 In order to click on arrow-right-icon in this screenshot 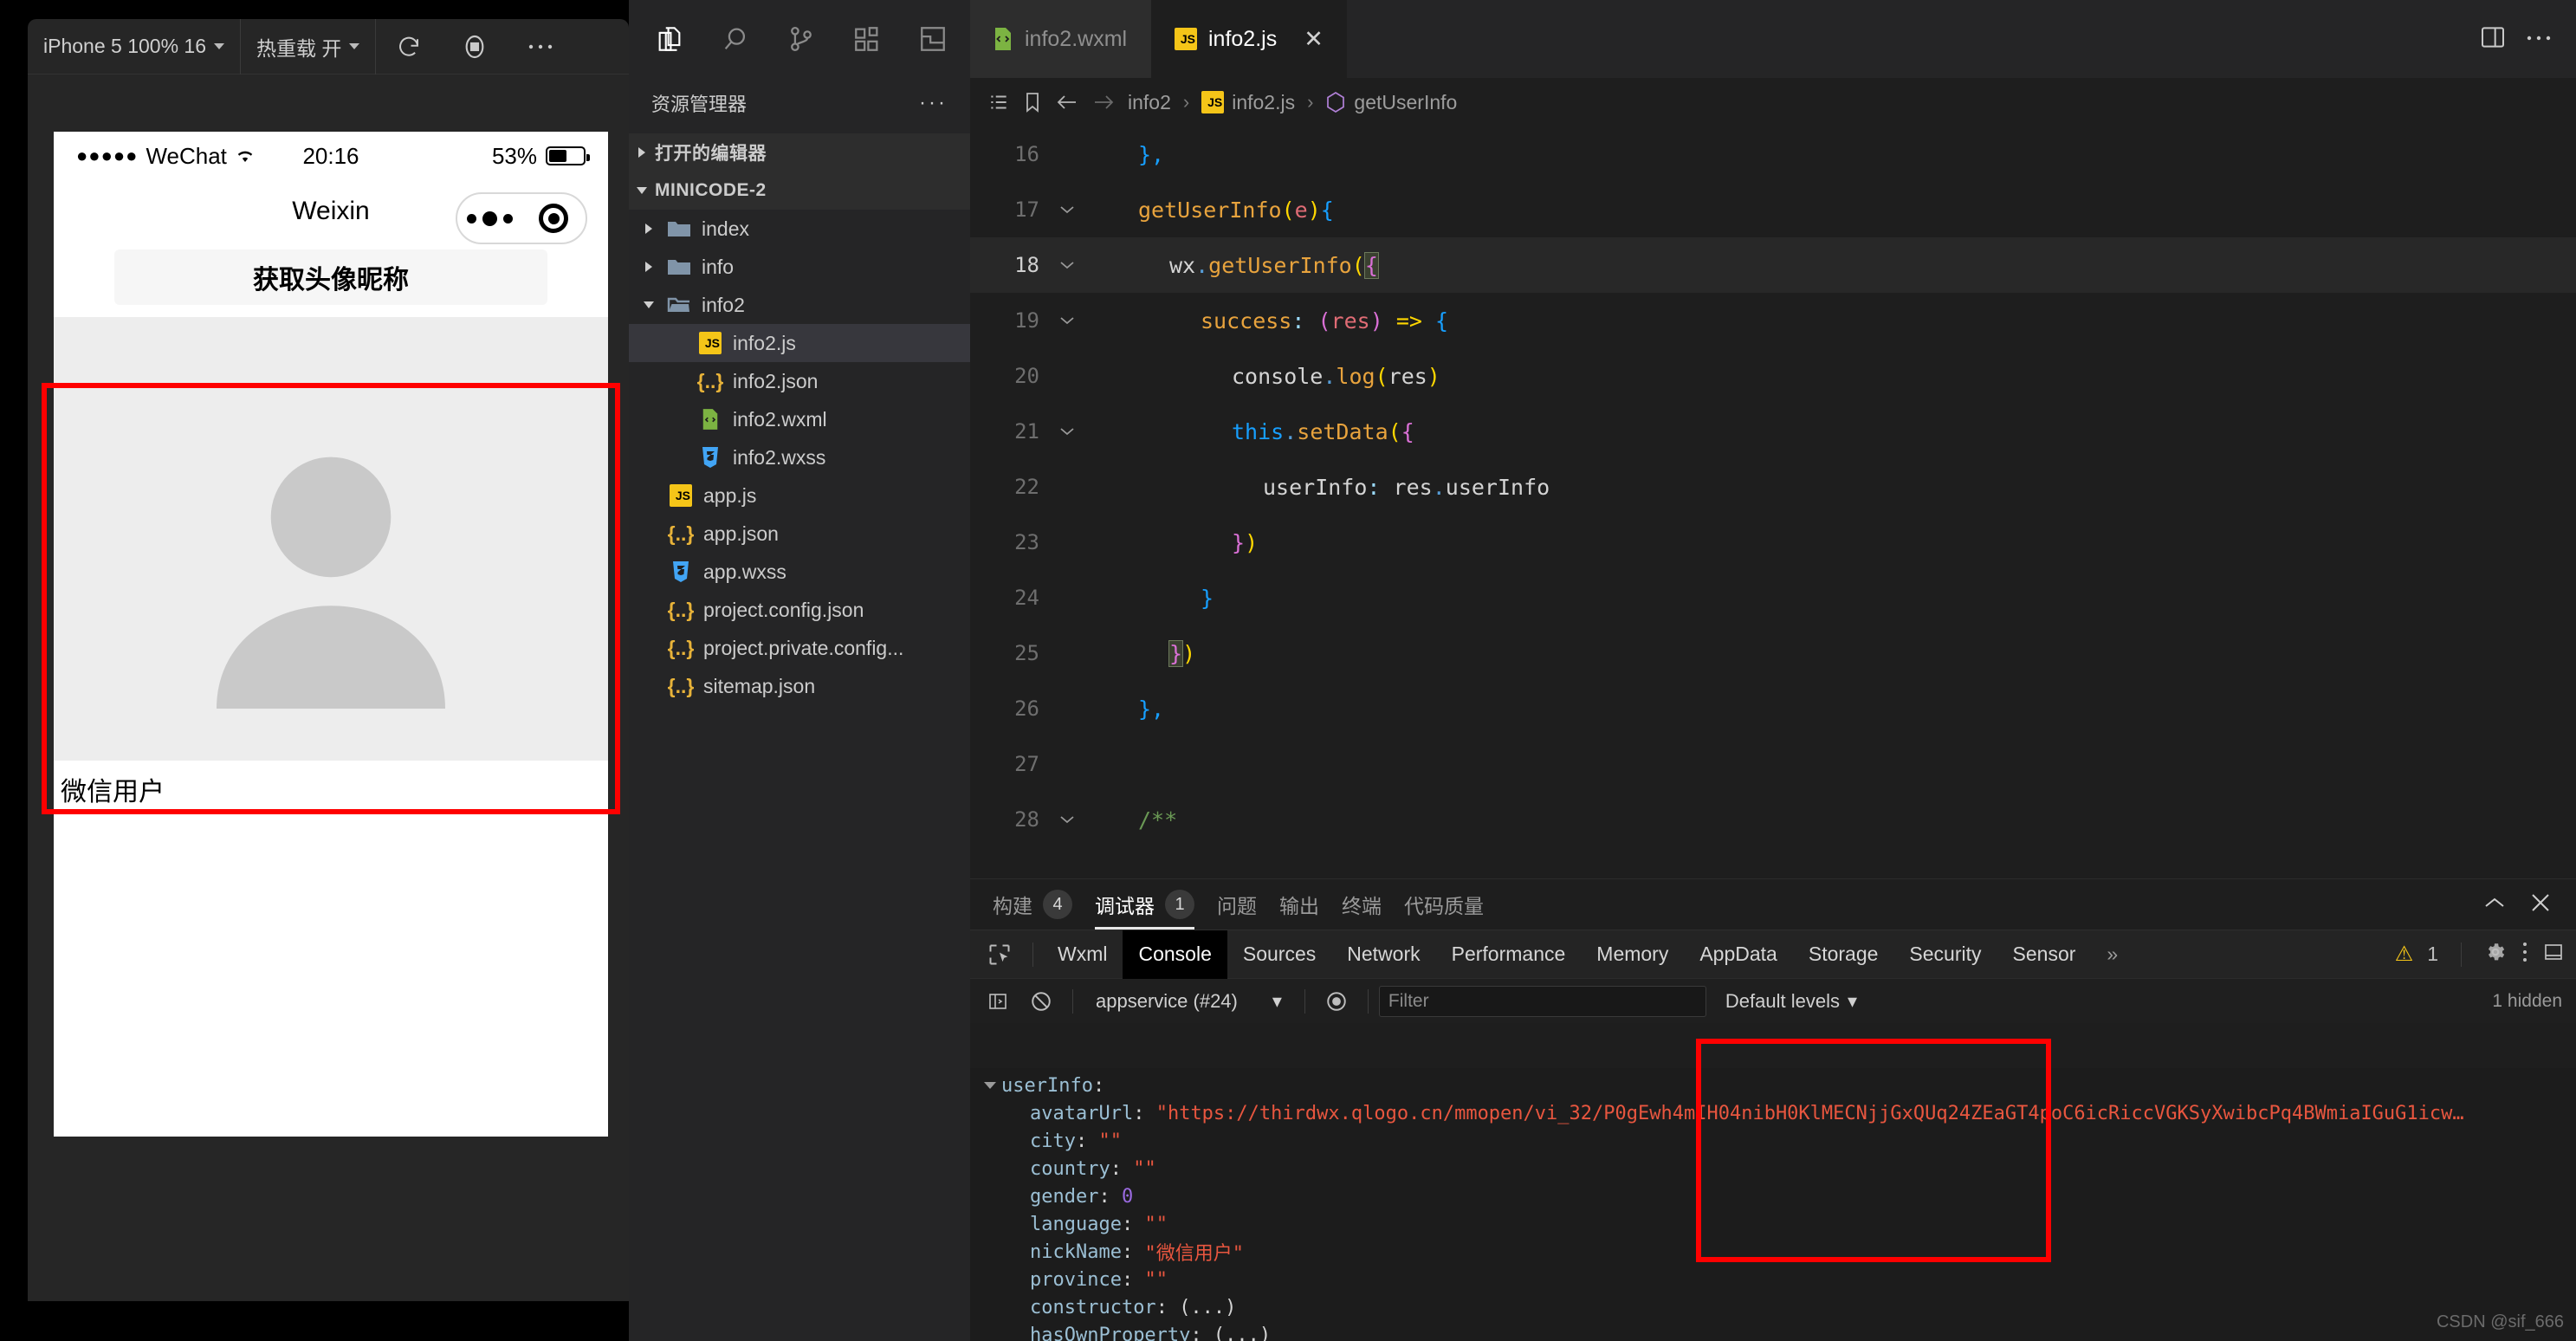, I will do `click(1103, 102)`.